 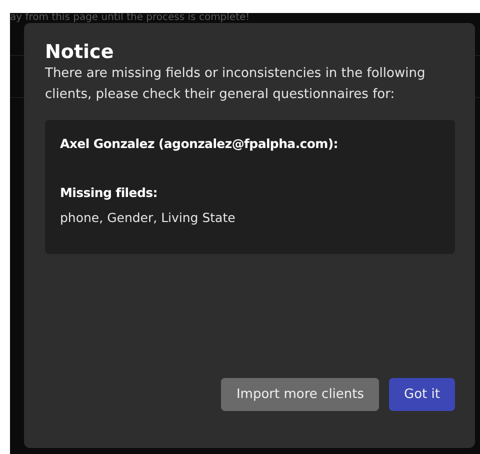 What do you see at coordinates (250, 217) in the screenshot?
I see `missing-fields-list: phone, Gender, Living State` at bounding box center [250, 217].